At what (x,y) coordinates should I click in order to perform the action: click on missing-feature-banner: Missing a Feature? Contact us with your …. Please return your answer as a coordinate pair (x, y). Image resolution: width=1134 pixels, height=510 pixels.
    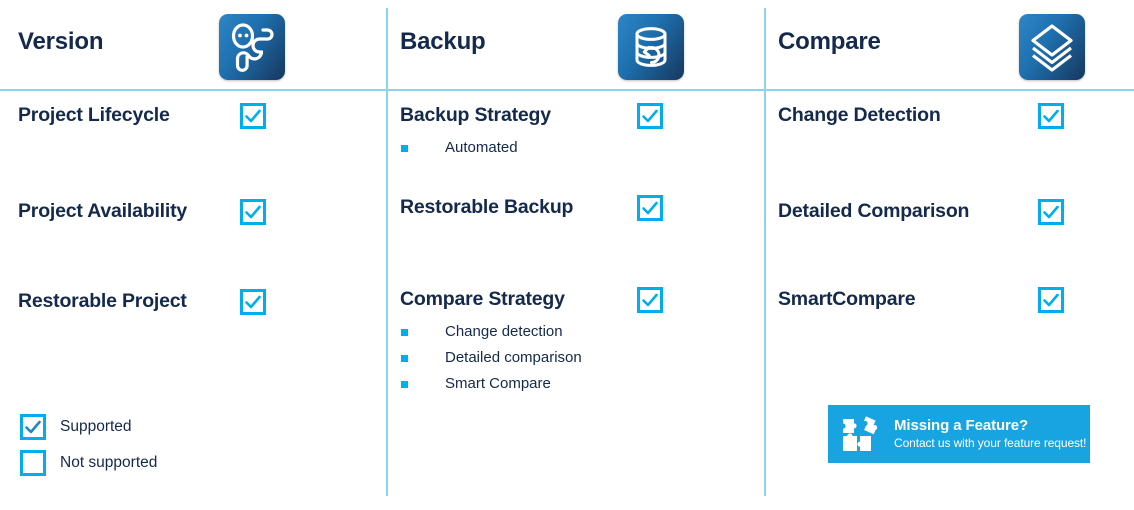
    Looking at the image, I should click on (959, 434).